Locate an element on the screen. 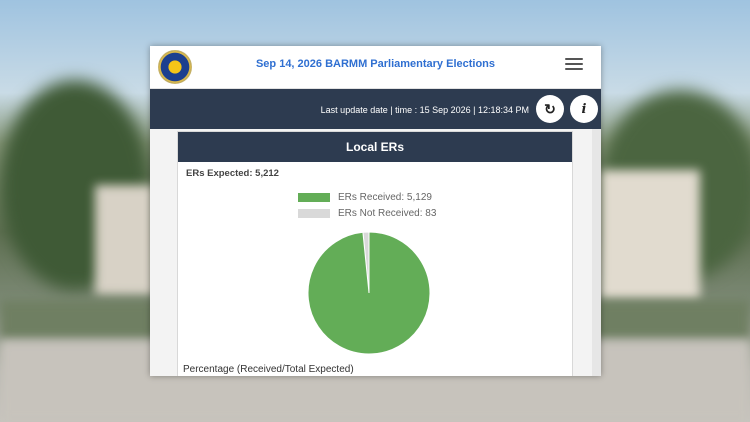 This screenshot has height=422, width=750. pie-slice-received is located at coordinates (369, 293).